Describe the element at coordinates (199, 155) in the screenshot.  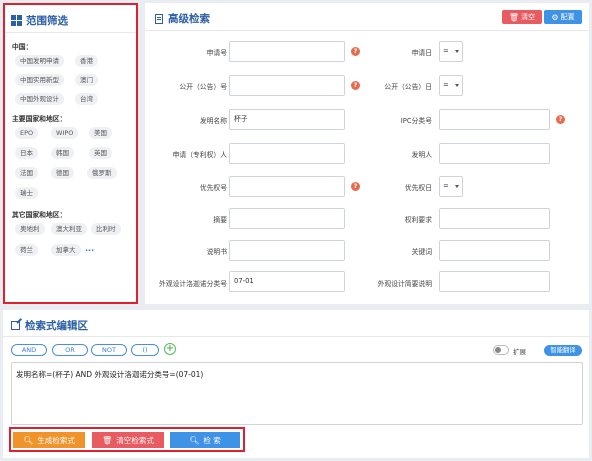
I see `label-applicant: 申请（专利权）人` at that location.